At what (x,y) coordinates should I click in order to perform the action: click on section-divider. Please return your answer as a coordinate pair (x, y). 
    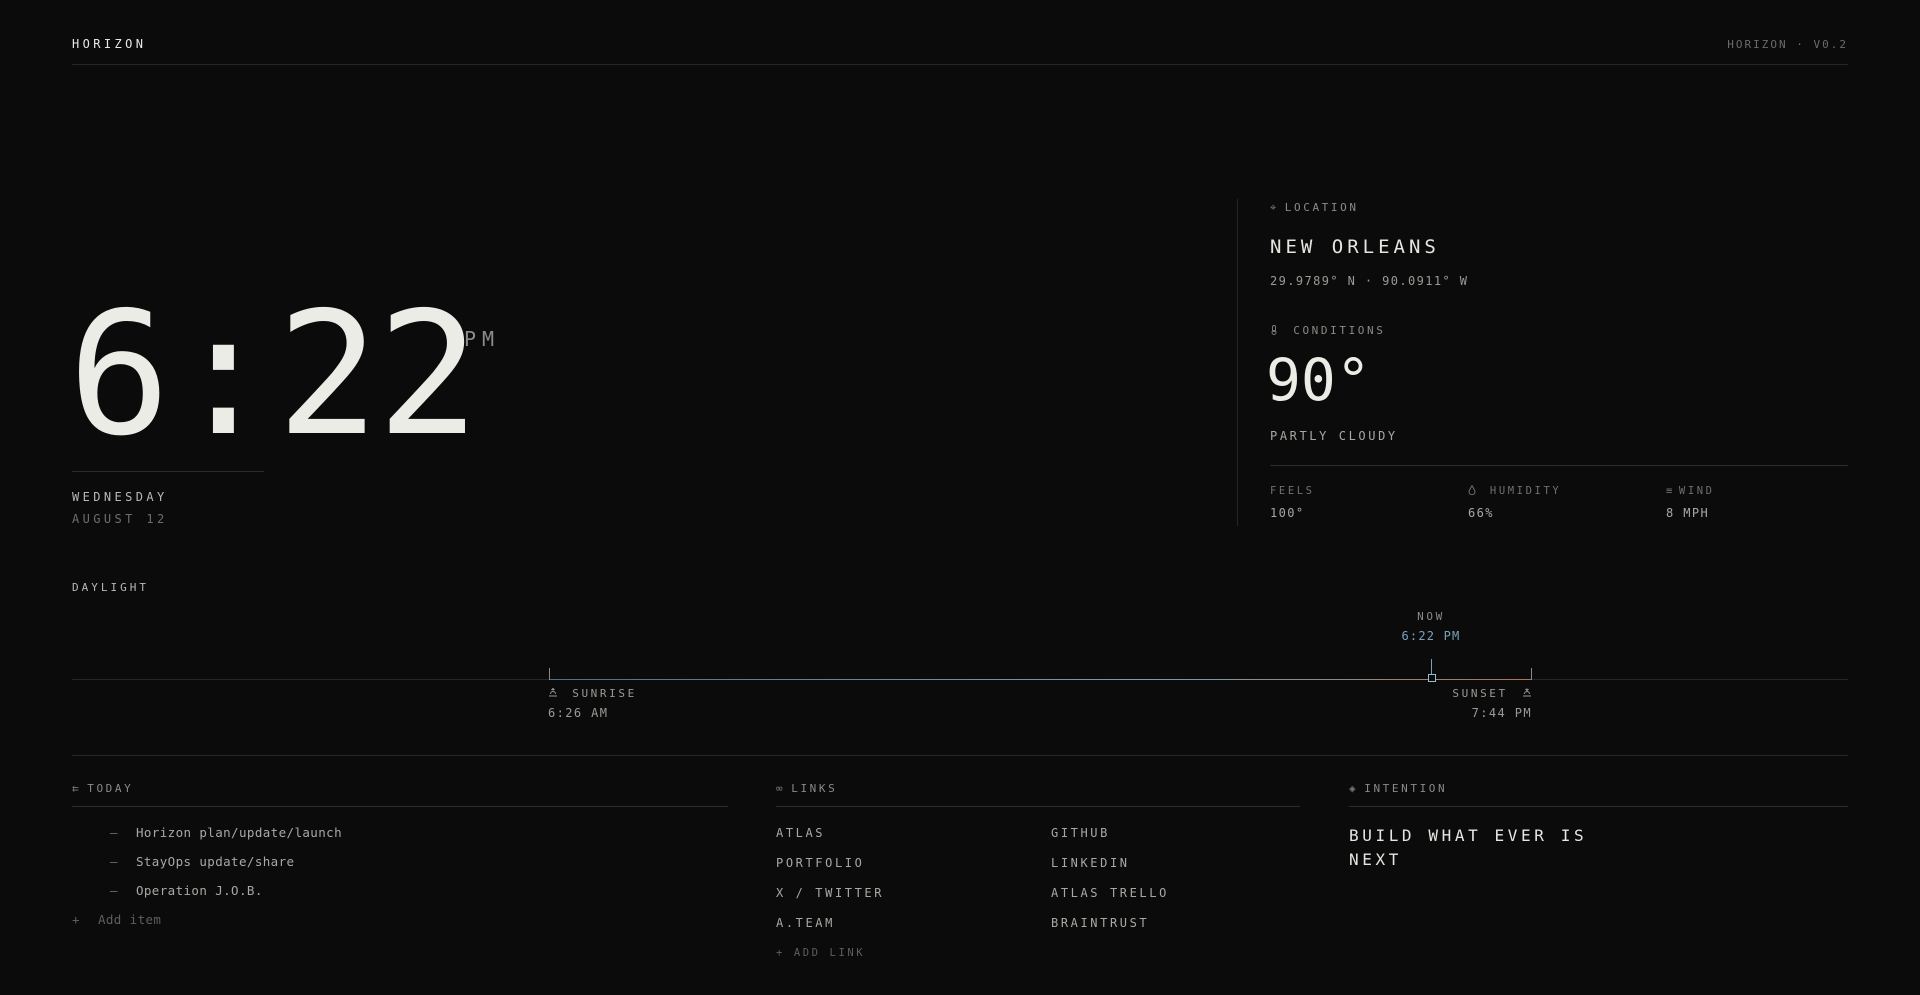
    Looking at the image, I should click on (960, 755).